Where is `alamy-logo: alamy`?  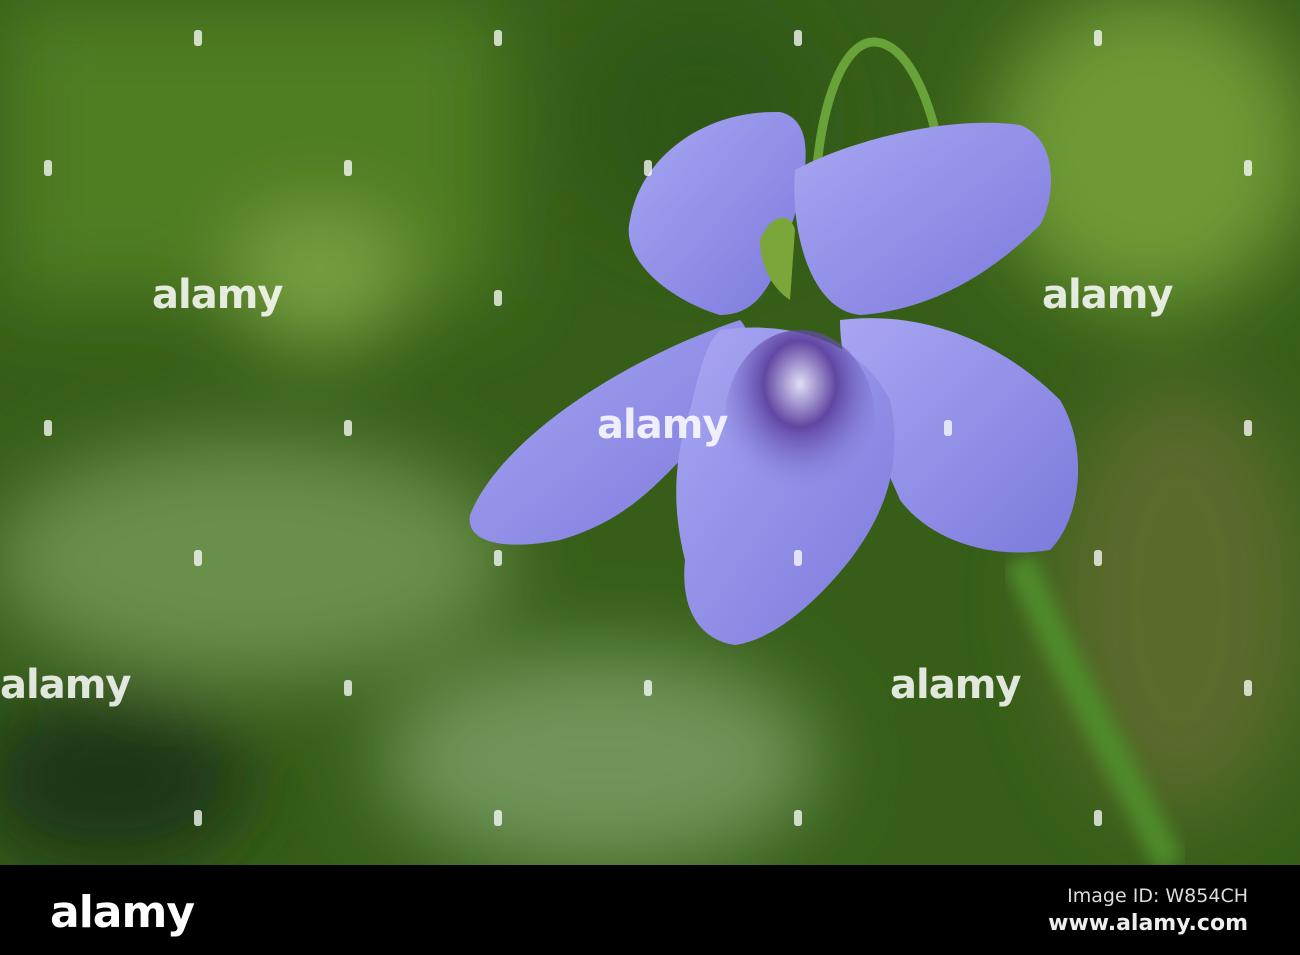
alamy-logo: alamy is located at coordinates (122, 912).